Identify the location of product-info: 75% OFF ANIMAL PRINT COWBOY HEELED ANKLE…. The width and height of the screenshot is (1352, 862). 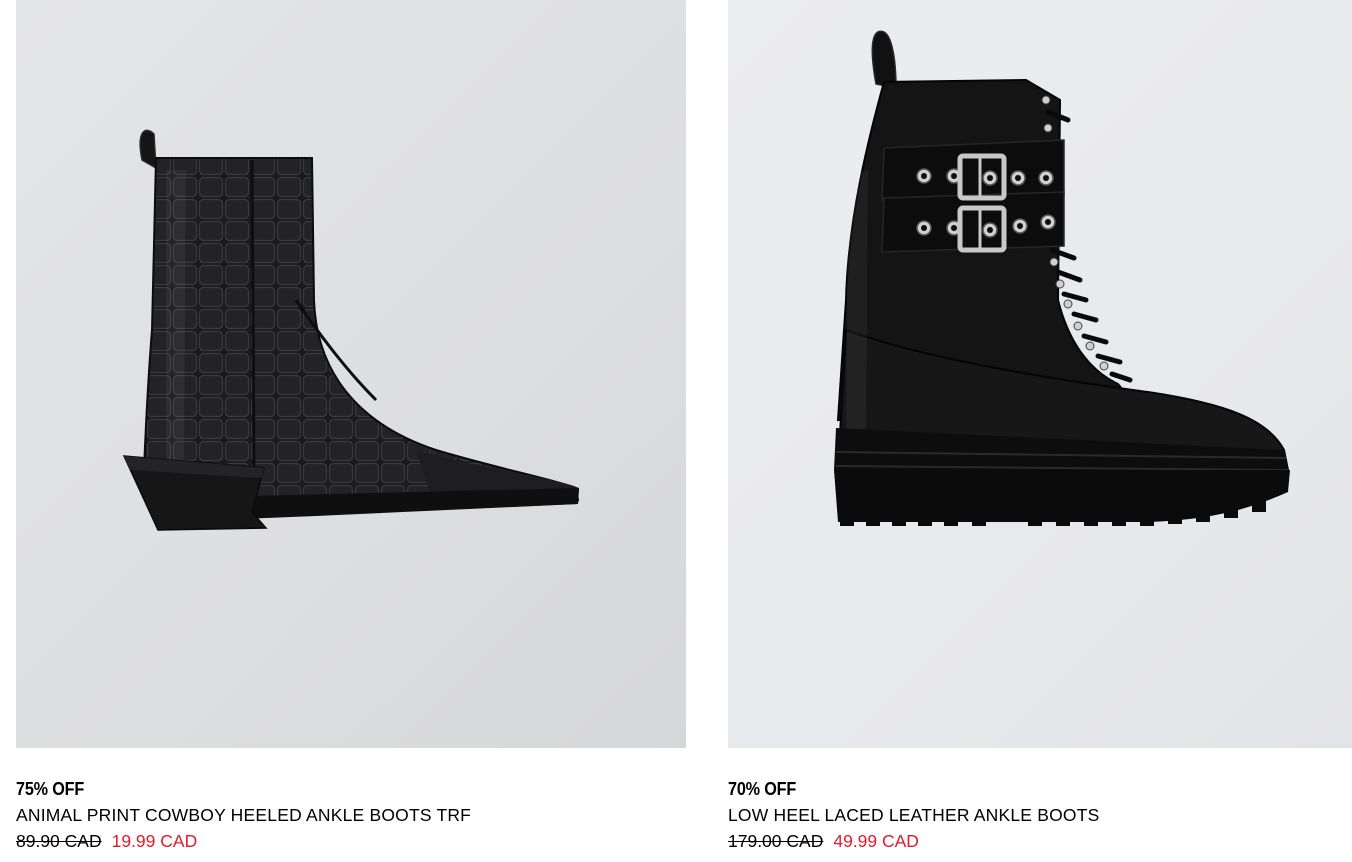
(351, 800).